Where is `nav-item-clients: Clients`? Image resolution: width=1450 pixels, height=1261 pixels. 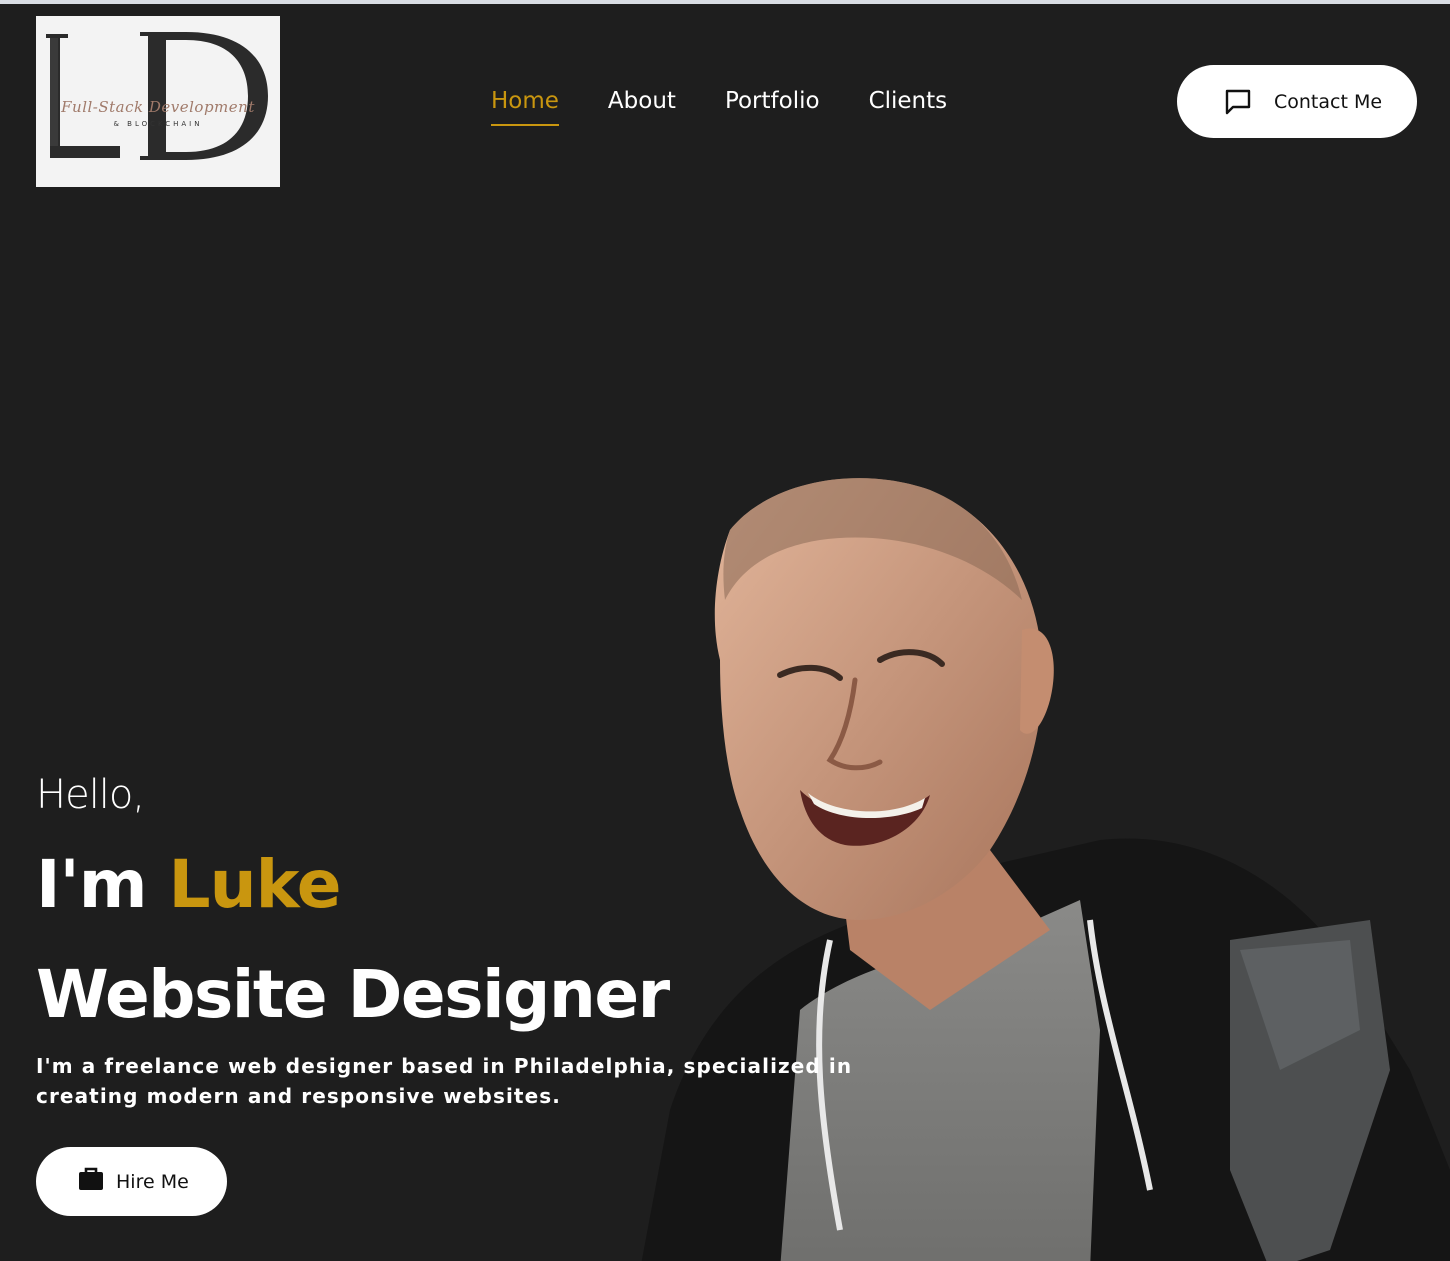 nav-item-clients: Clients is located at coordinates (908, 107).